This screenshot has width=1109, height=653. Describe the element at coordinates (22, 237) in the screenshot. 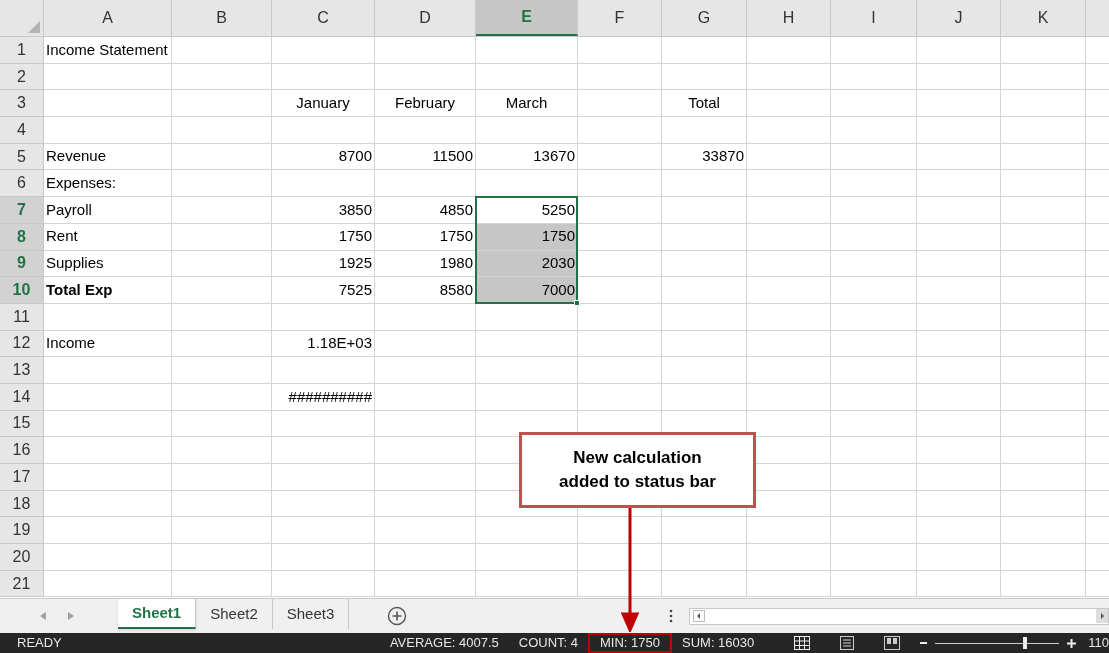

I see `row-header: 8` at that location.